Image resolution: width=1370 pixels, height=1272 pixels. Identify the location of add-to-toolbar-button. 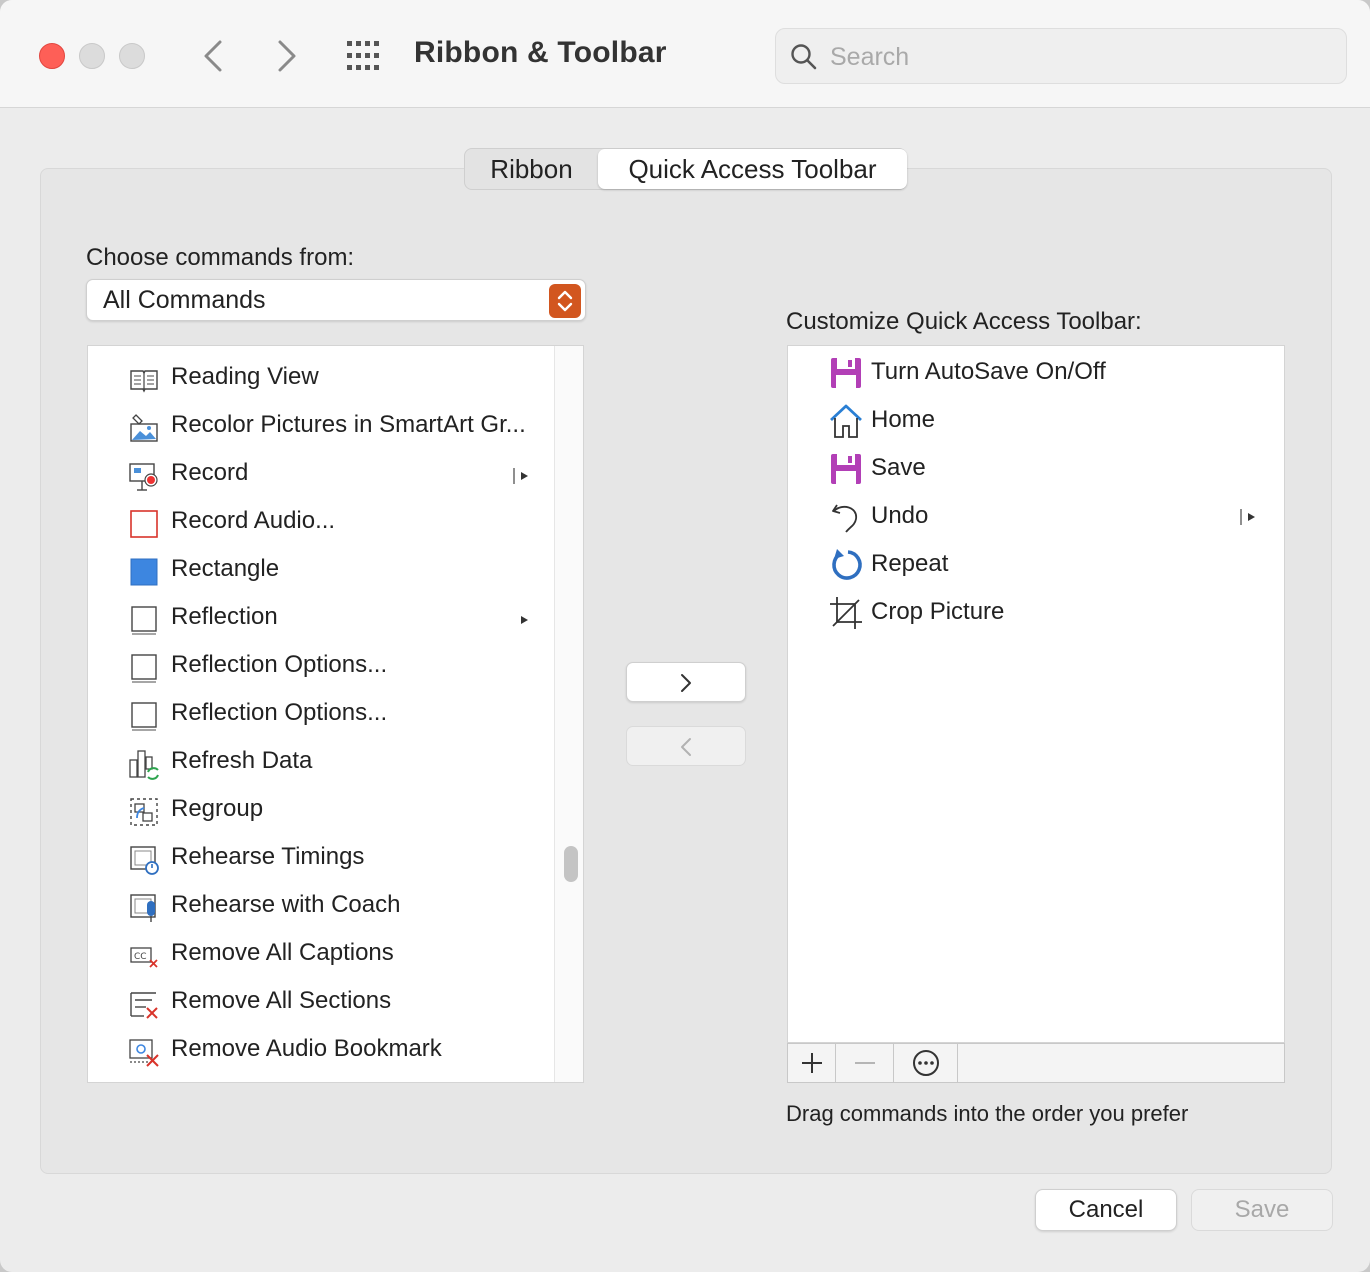
(686, 682).